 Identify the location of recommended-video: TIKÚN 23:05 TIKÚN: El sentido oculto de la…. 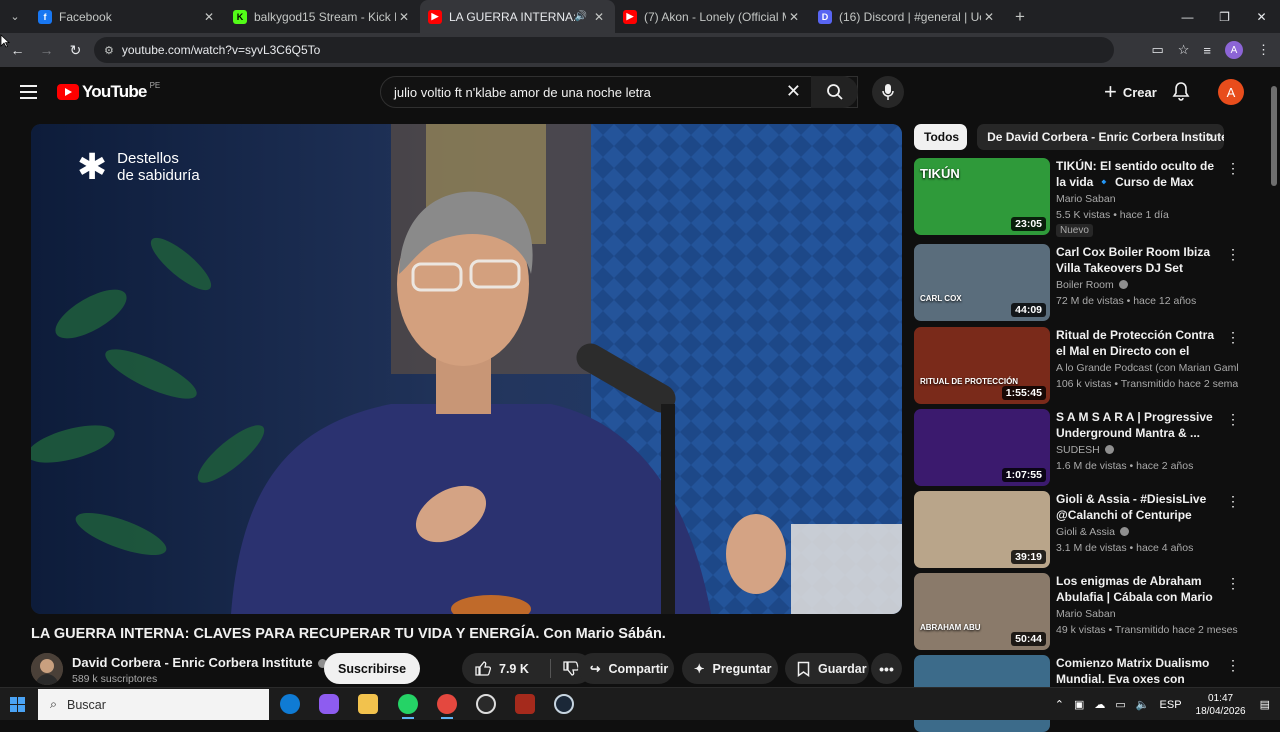
(1079, 197).